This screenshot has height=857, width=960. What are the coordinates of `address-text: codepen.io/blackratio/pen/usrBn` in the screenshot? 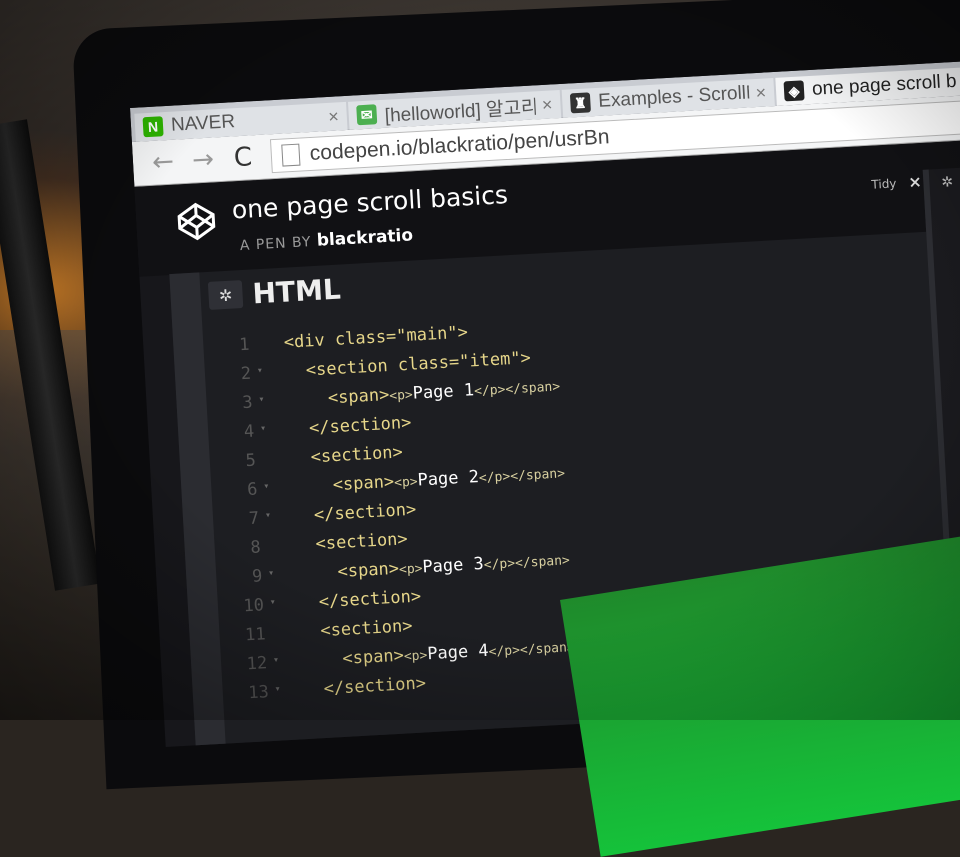 It's located at (460, 145).